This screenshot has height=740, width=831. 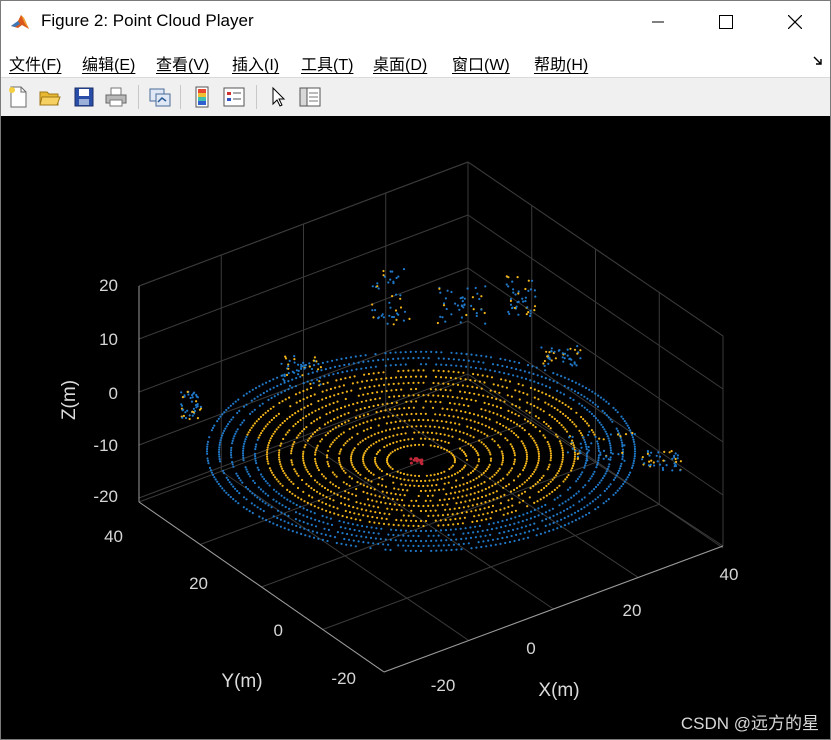 What do you see at coordinates (234, 97) in the screenshot?
I see `legend-icon` at bounding box center [234, 97].